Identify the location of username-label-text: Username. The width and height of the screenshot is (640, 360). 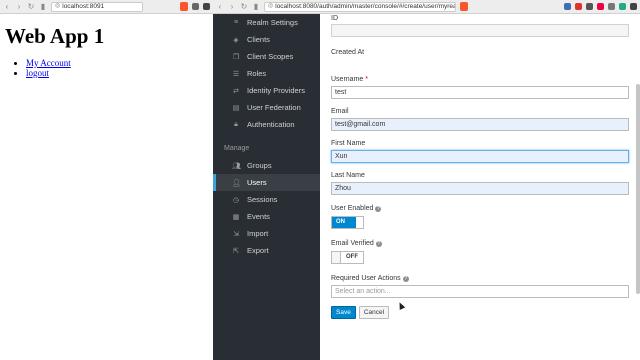
(347, 79).